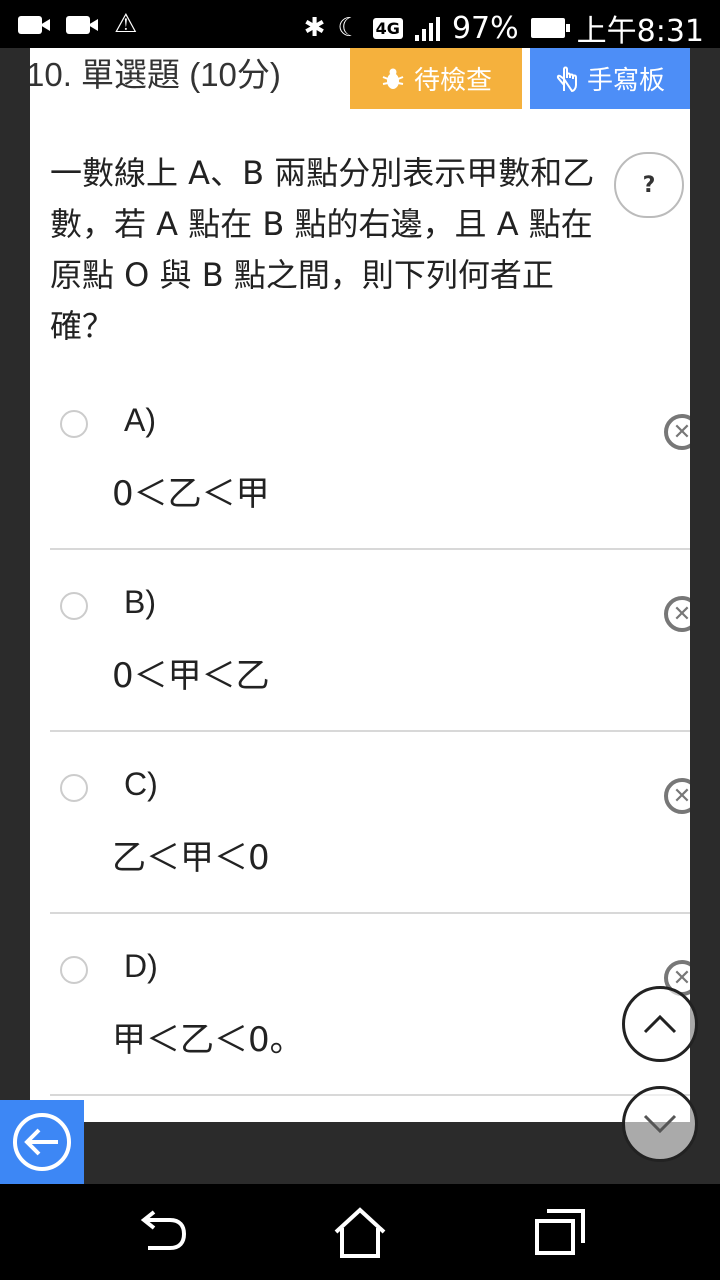 Image resolution: width=720 pixels, height=1280 pixels. Describe the element at coordinates (140, 420) in the screenshot. I see `option-a-label: A)` at that location.